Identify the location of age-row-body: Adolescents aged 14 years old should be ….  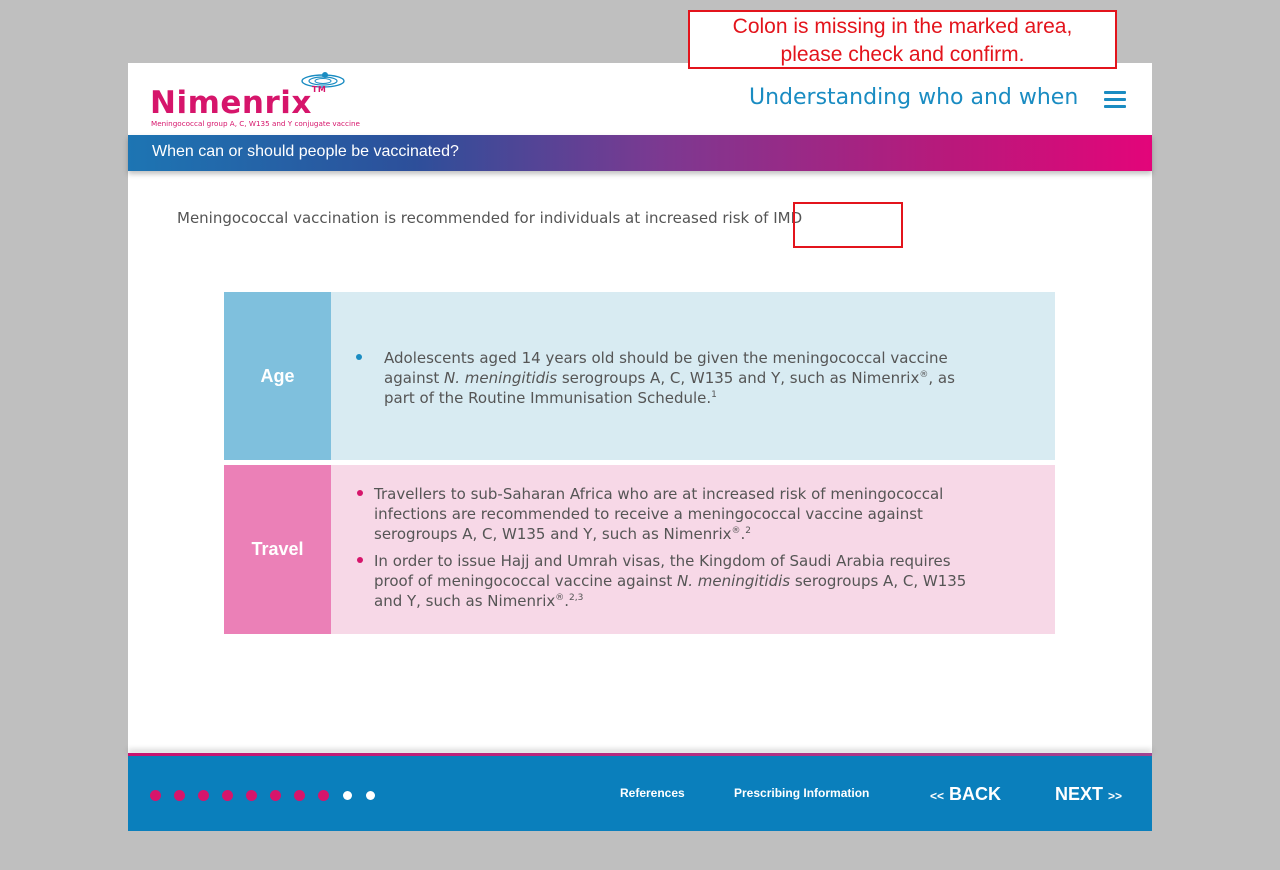
(693, 376).